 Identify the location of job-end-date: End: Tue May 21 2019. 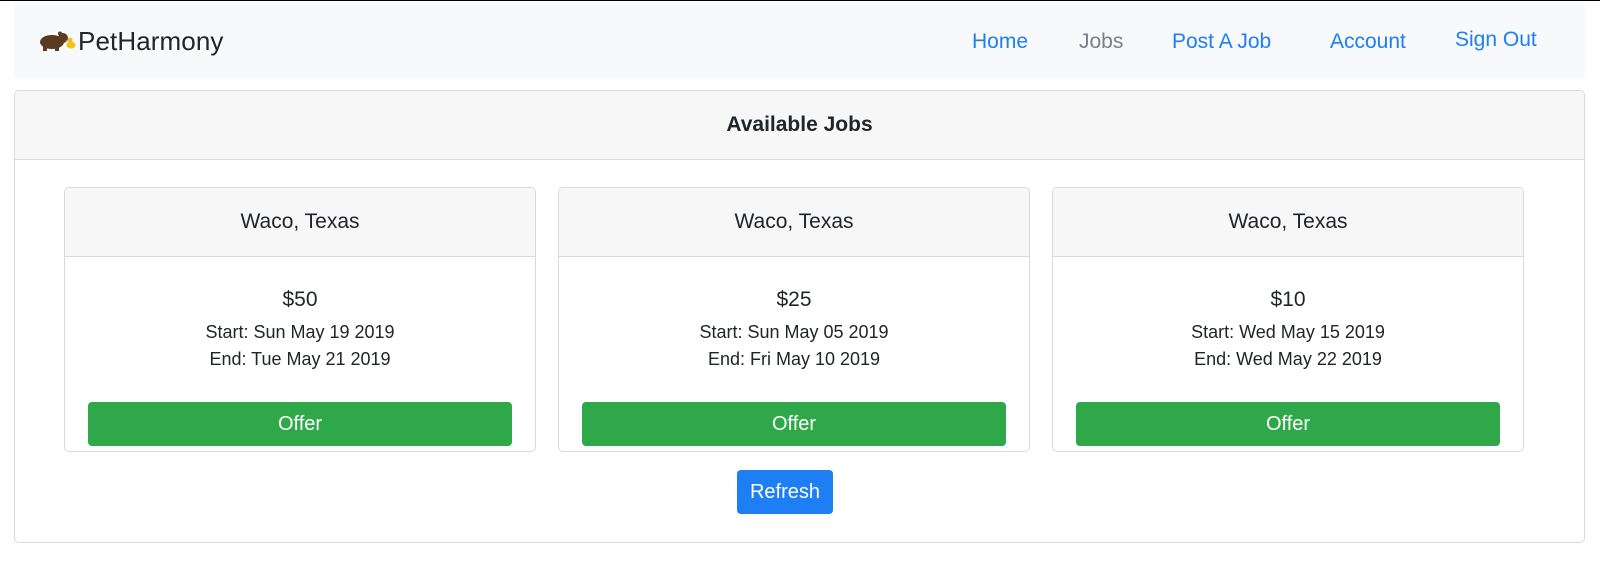
(300, 359).